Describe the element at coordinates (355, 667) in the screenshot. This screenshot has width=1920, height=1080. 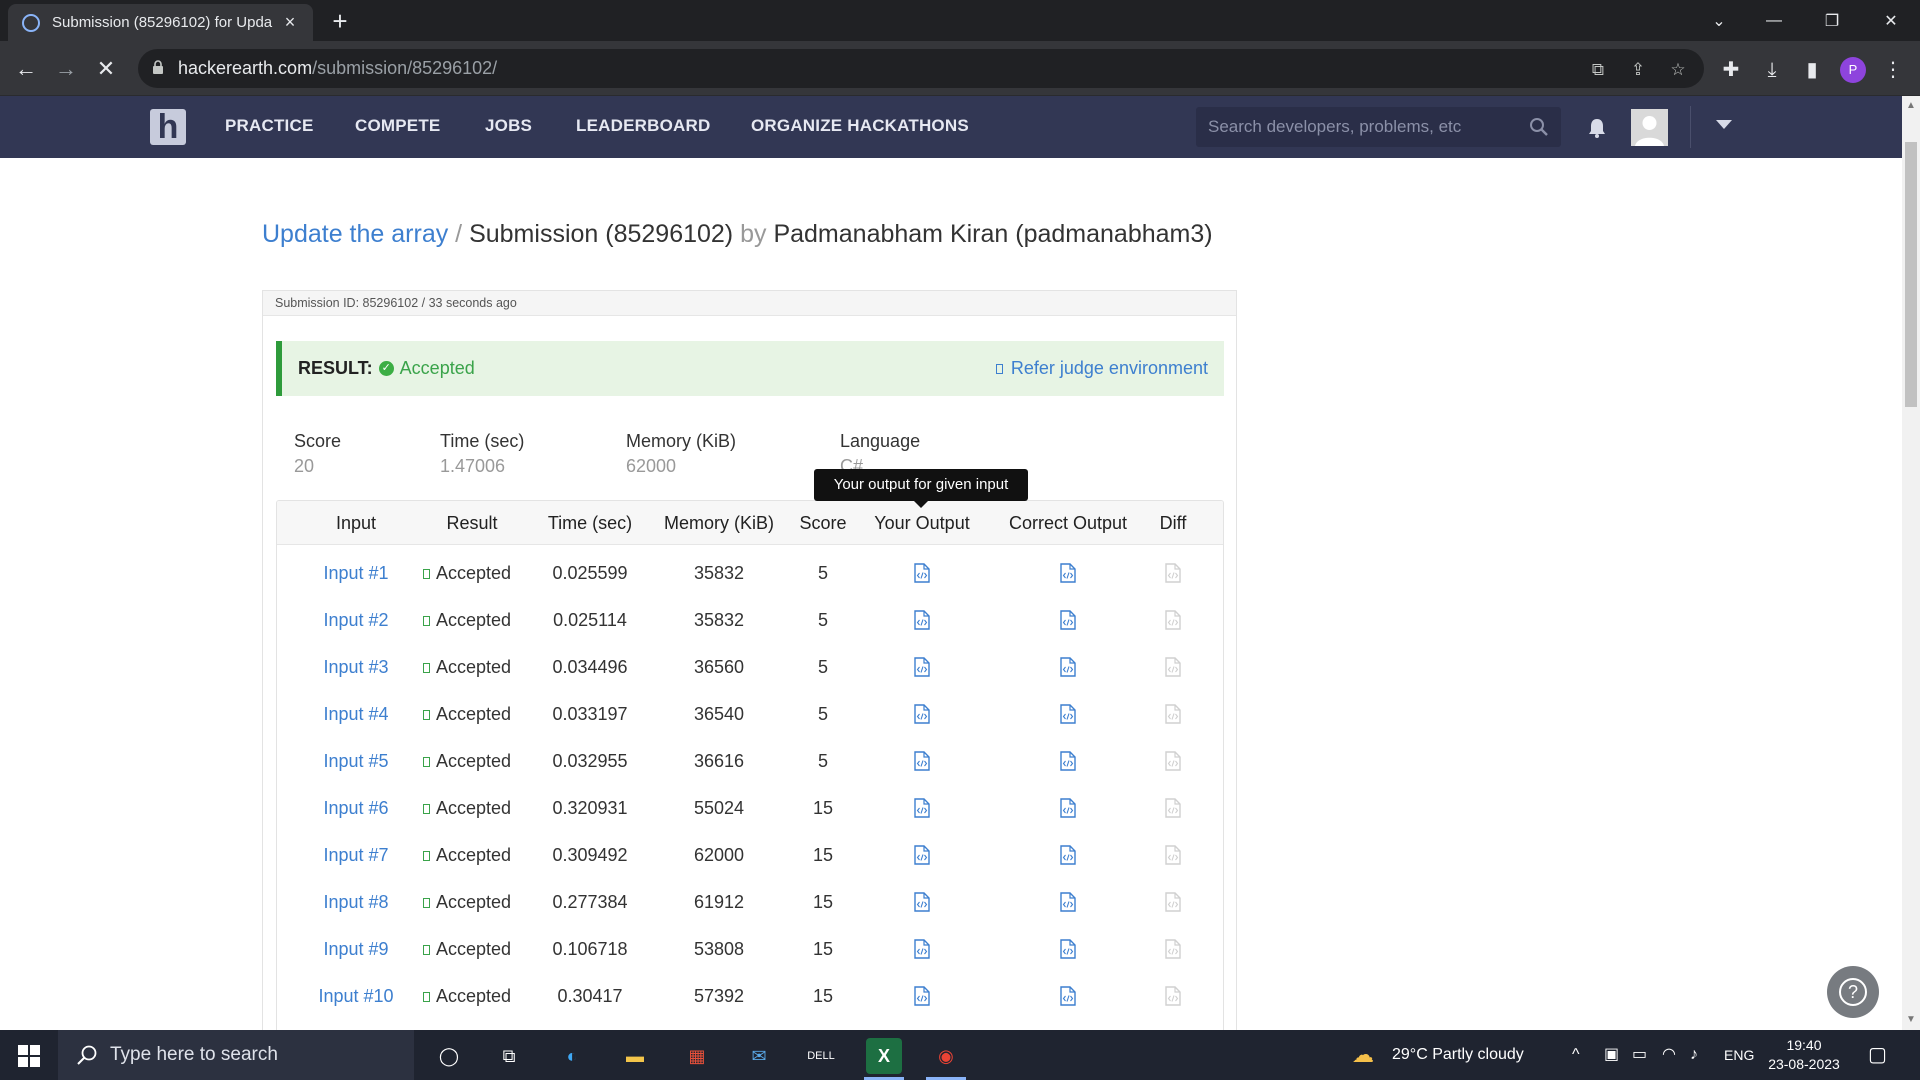
I see `input-link: Input #3` at that location.